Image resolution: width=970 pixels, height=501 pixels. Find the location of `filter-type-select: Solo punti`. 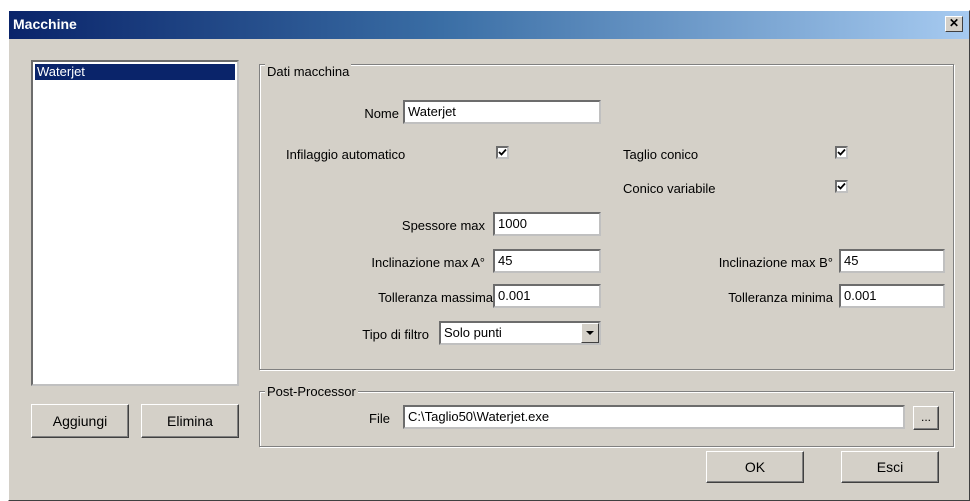

filter-type-select: Solo punti is located at coordinates (520, 333).